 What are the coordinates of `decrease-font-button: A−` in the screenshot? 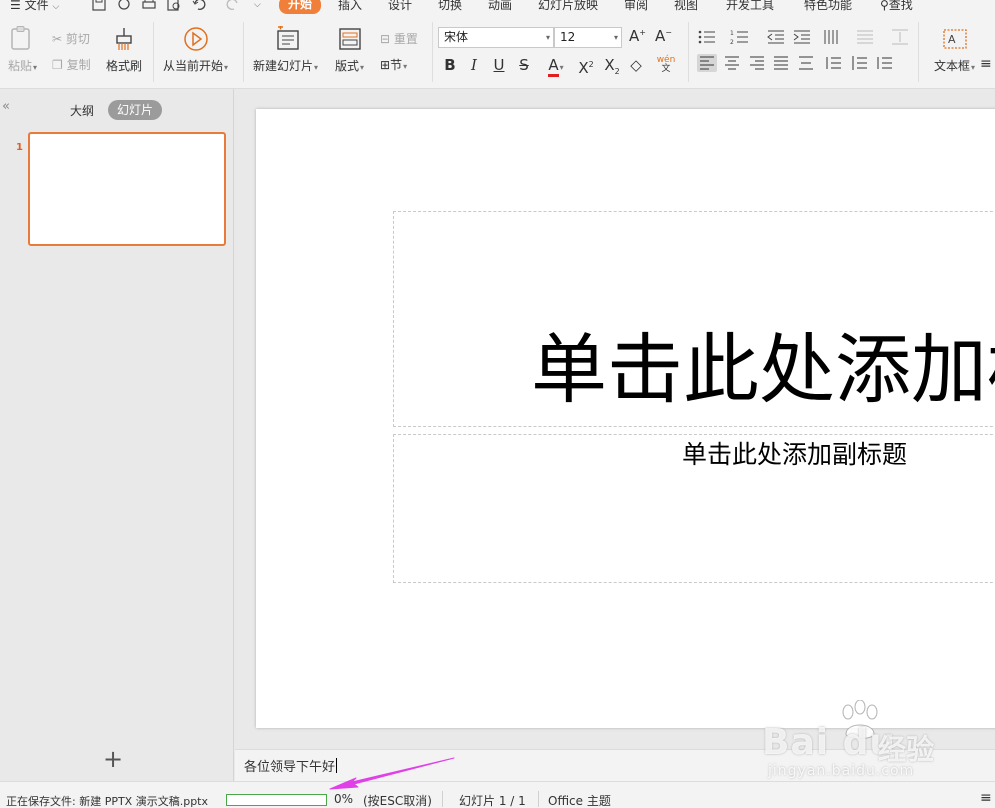 It's located at (663, 36).